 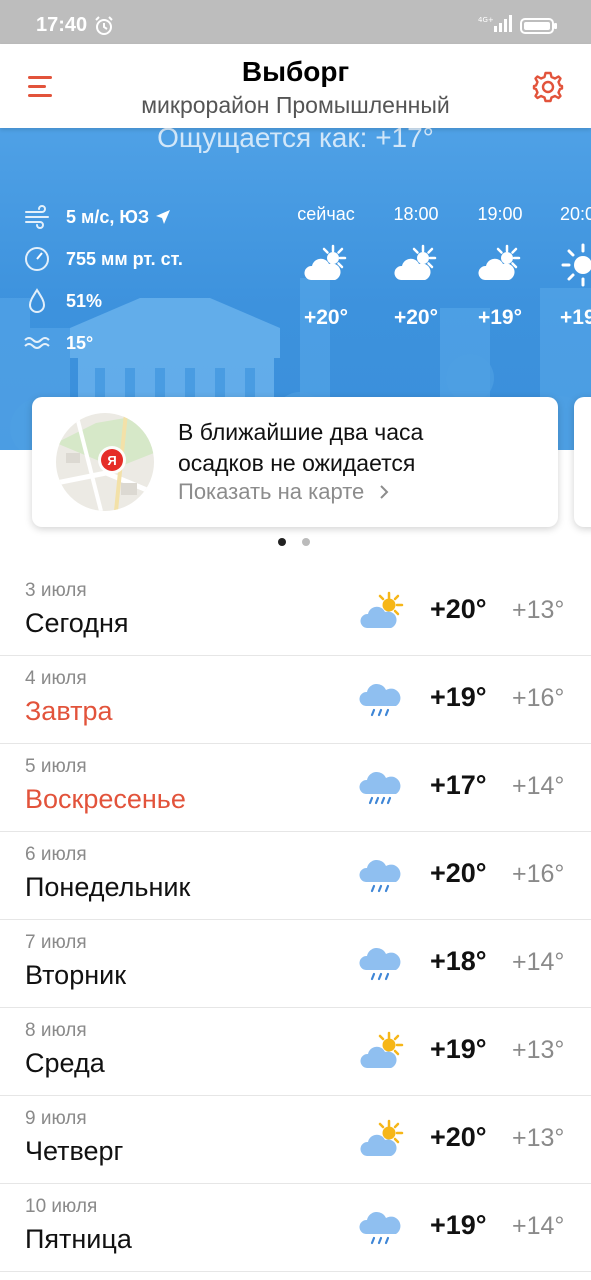 I want to click on humidity-drop-icon, so click(x=37, y=300).